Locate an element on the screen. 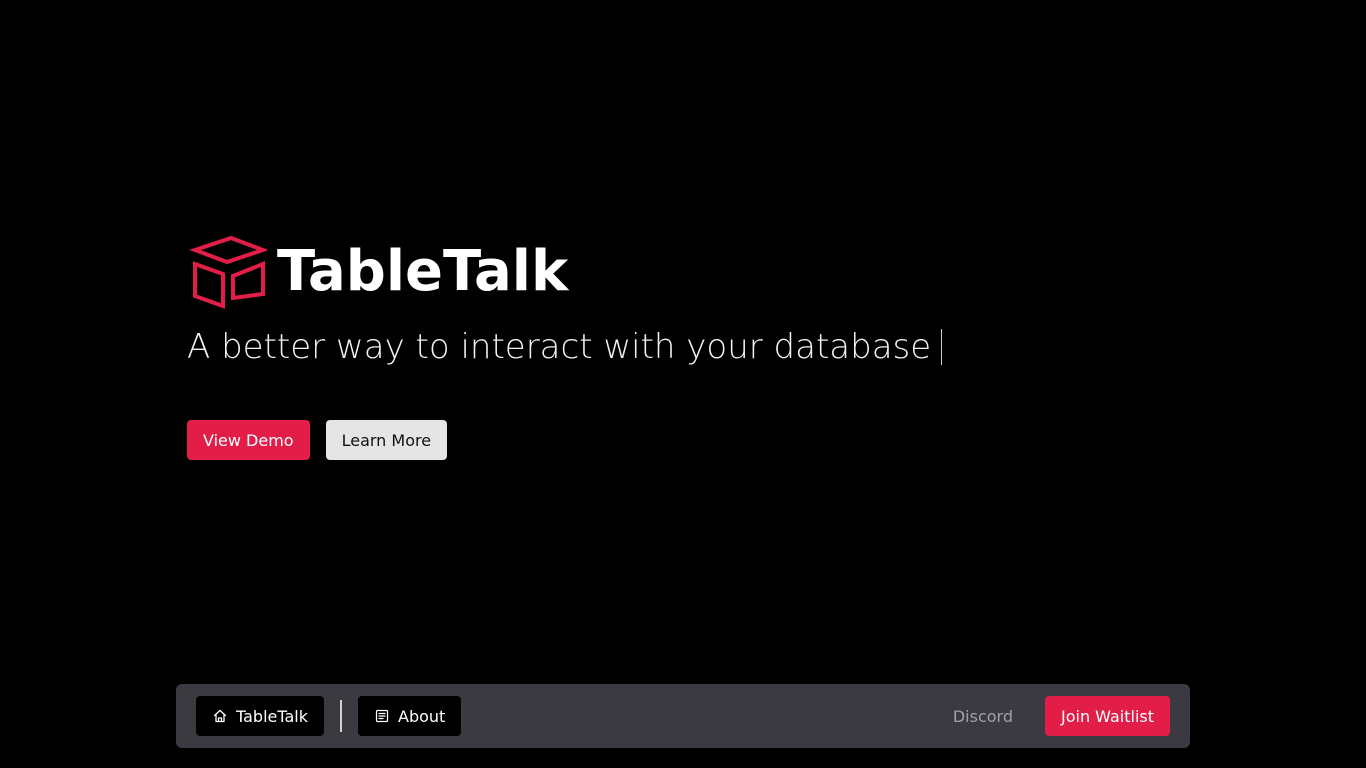 Image resolution: width=1366 pixels, height=768 pixels. cube-outline-icon is located at coordinates (228, 272).